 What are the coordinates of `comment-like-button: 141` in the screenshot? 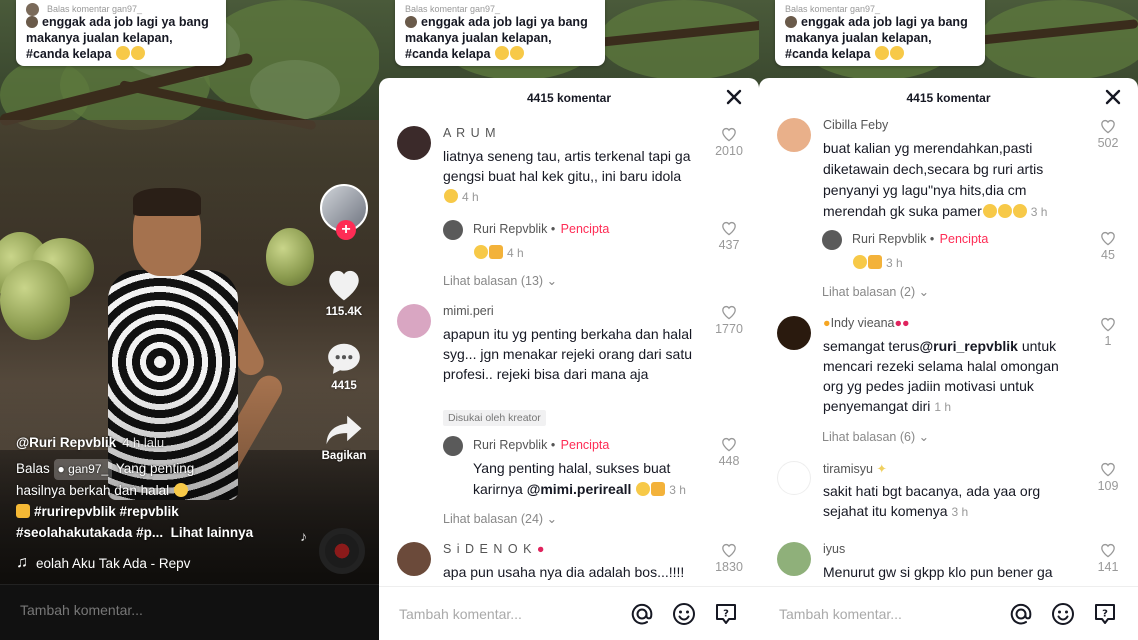 It's located at (1108, 558).